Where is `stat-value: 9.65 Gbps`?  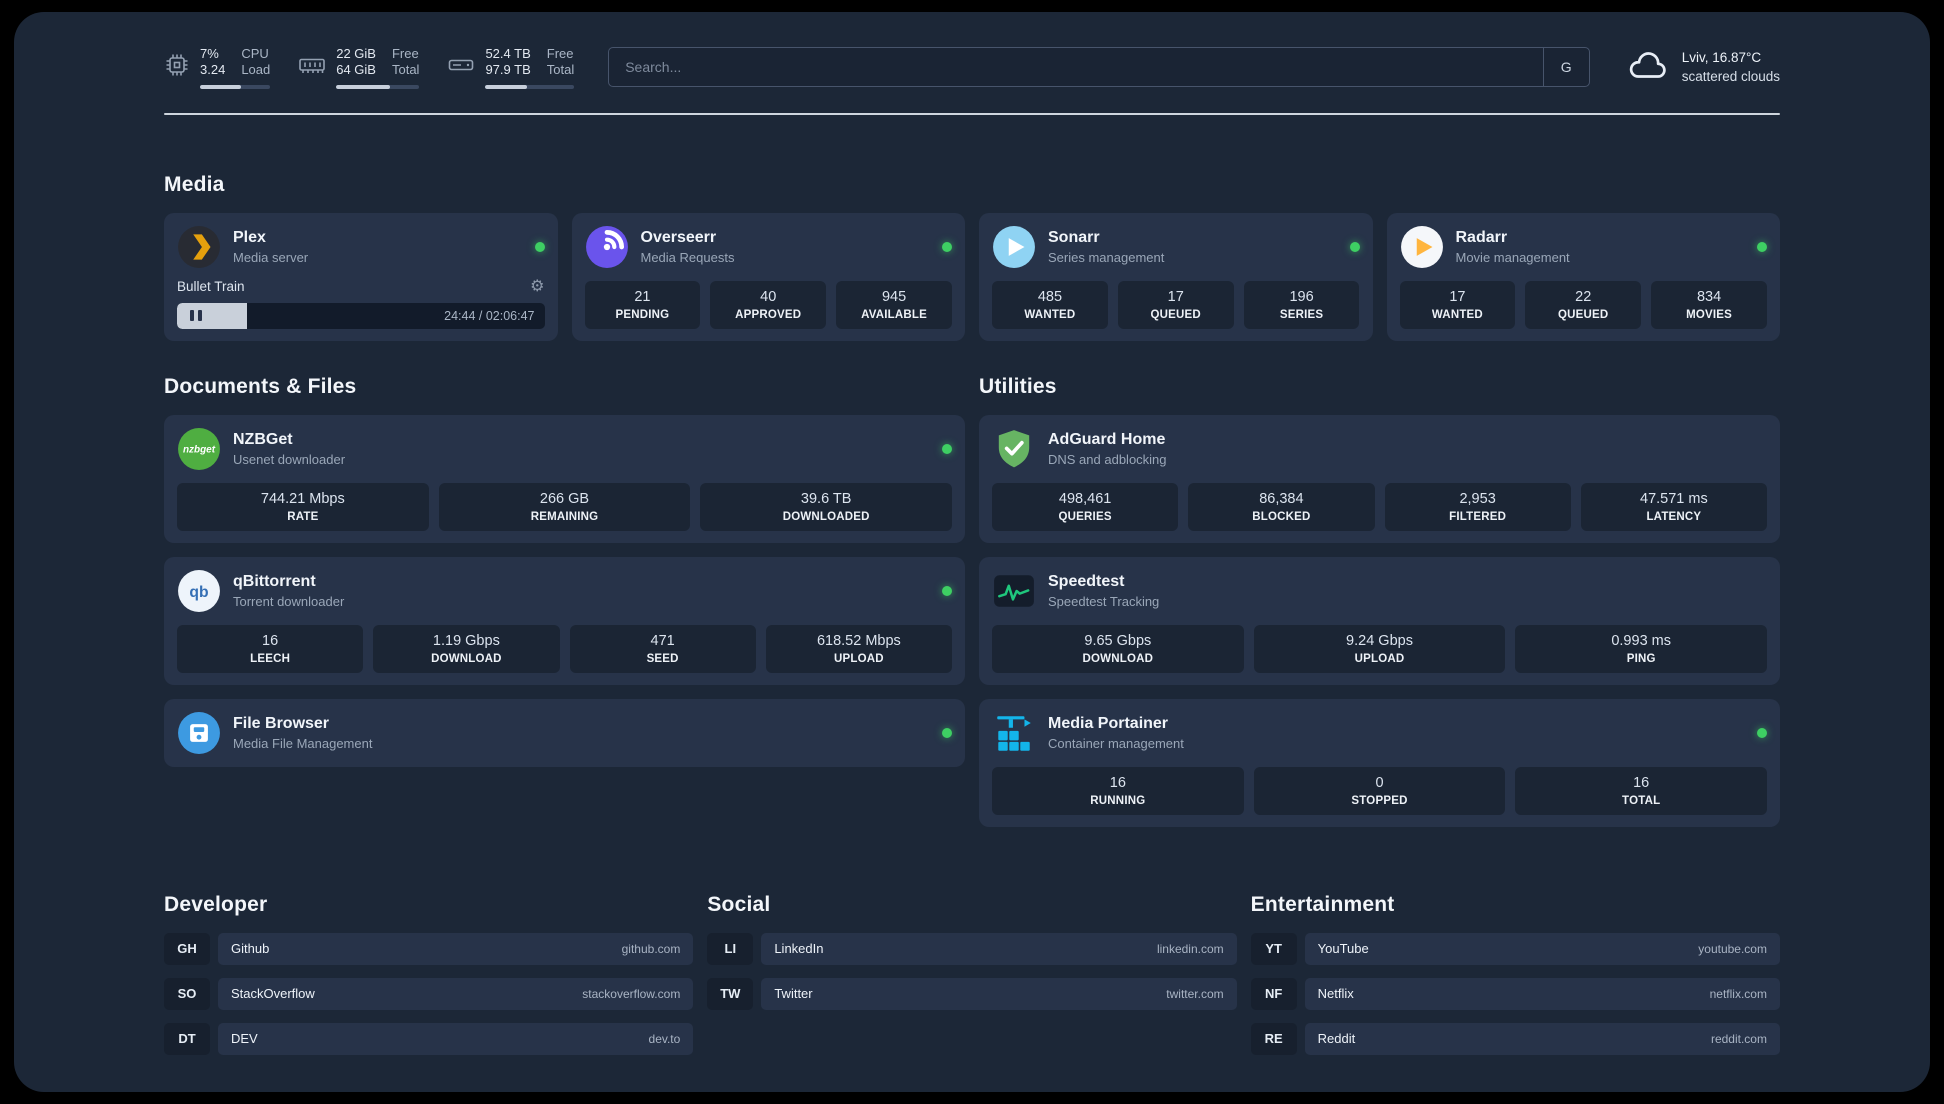 stat-value: 9.65 Gbps is located at coordinates (1118, 640).